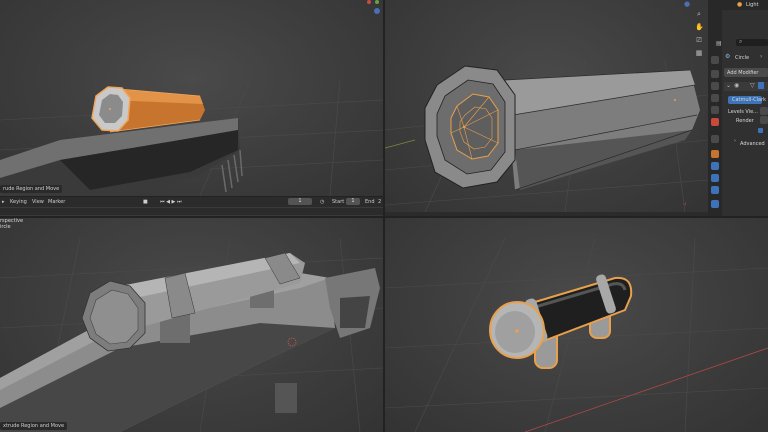 The height and width of the screenshot is (432, 768). What do you see at coordinates (699, 40) in the screenshot?
I see `camera-icon: ⎚` at bounding box center [699, 40].